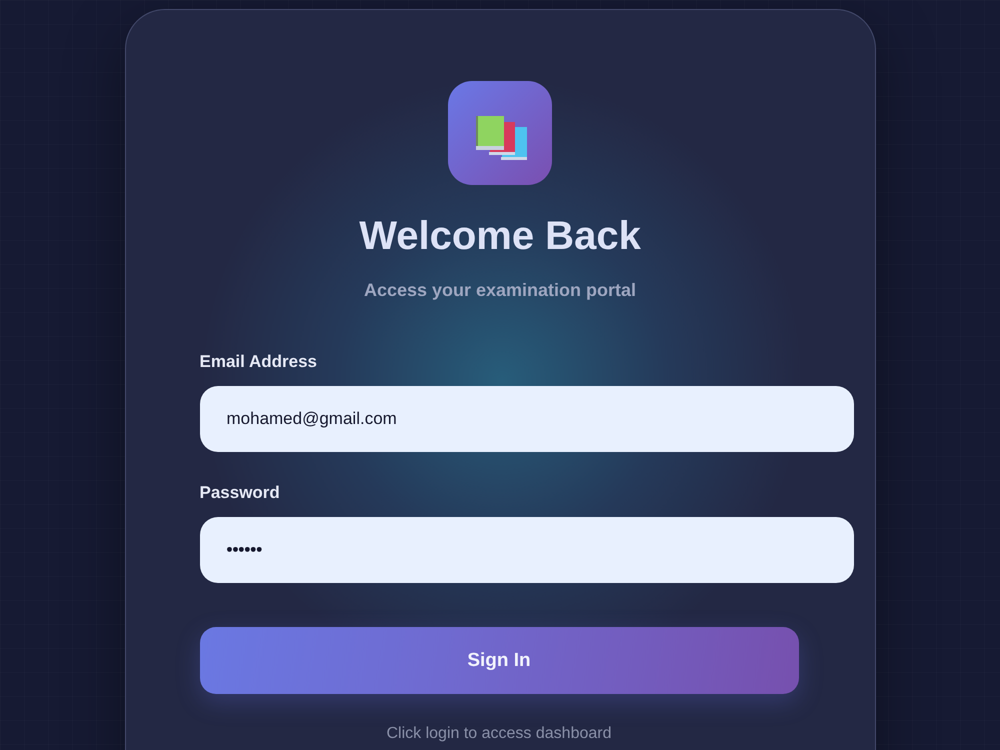 The width and height of the screenshot is (1000, 750). Describe the element at coordinates (527, 550) in the screenshot. I see `password-field: ••••••` at that location.